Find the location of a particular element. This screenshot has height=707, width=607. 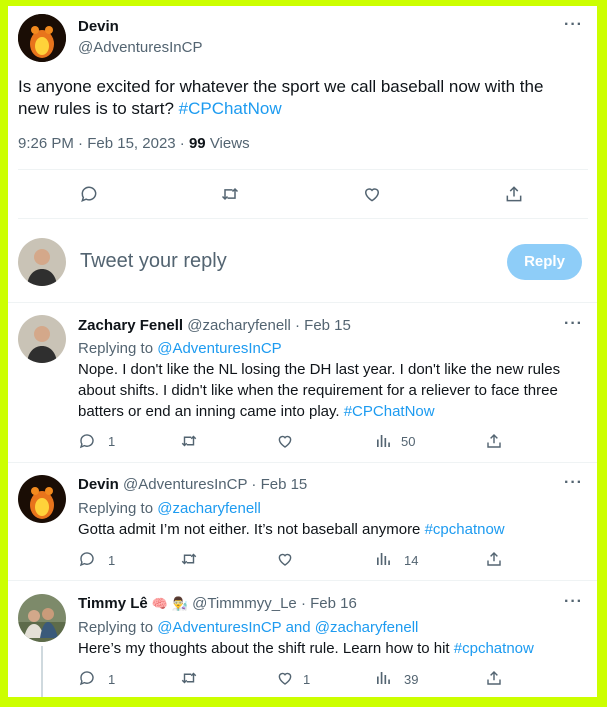

replying-to-link: @AdventuresInCP is located at coordinates (219, 348).